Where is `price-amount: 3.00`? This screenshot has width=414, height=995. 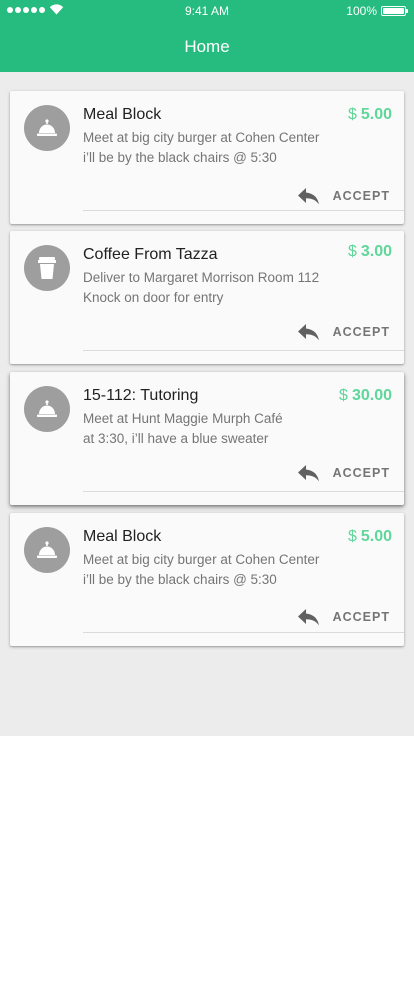
price-amount: 3.00 is located at coordinates (376, 251).